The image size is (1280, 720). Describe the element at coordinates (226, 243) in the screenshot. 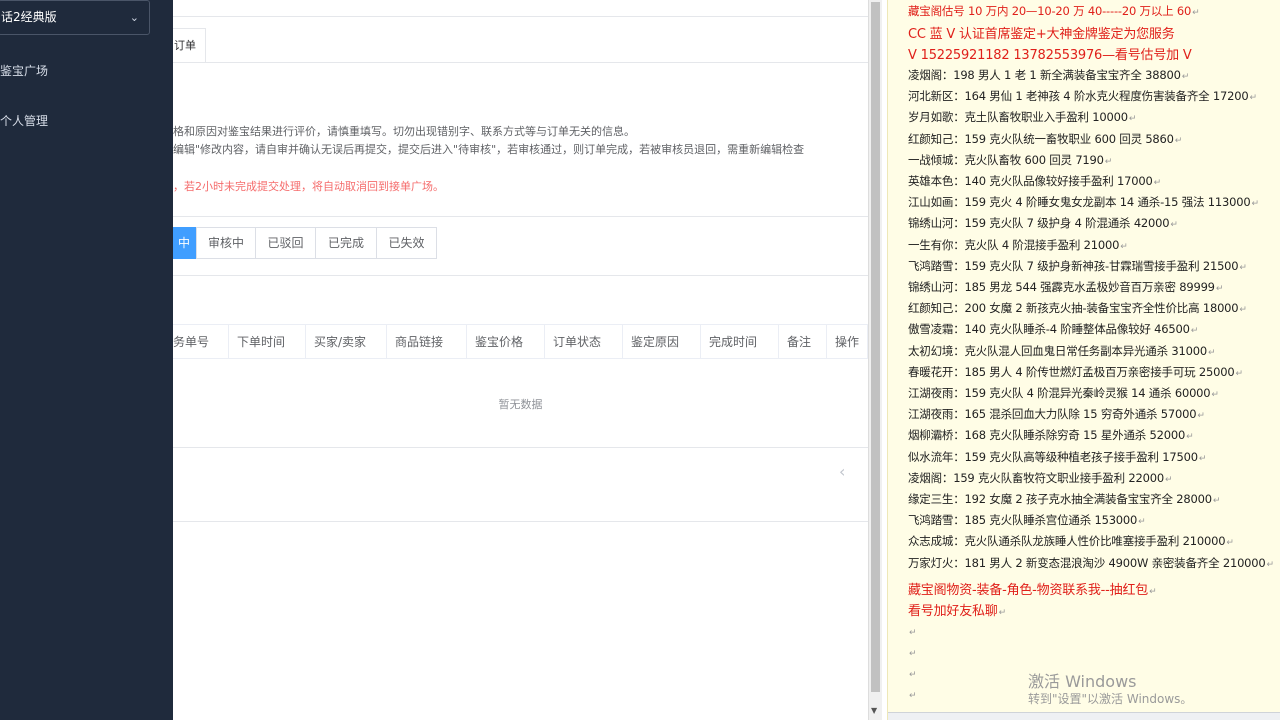

I see `status-tab-reviewing: 审核中` at that location.